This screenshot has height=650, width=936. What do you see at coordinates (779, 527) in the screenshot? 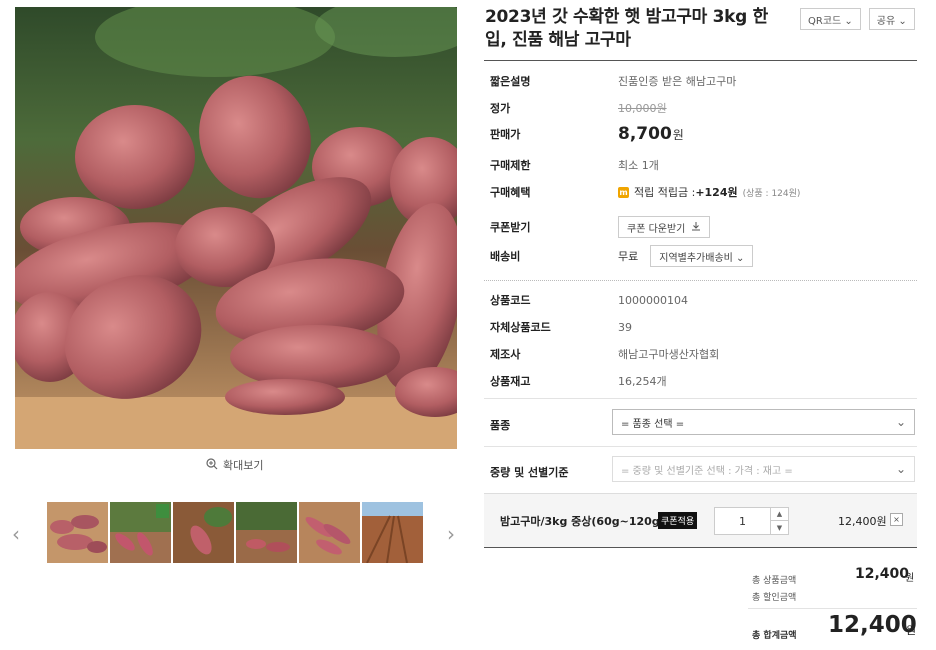
I see `quantity-decrease-button: ▼` at bounding box center [779, 527].